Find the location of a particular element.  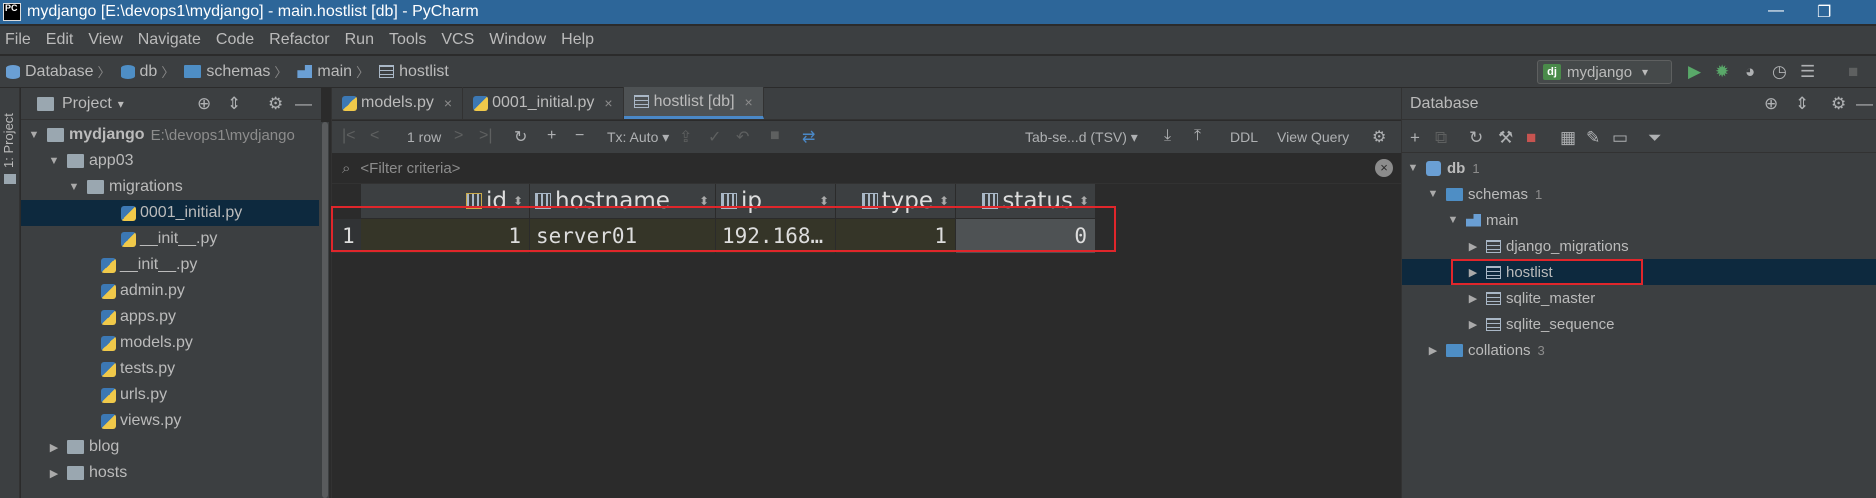

tree-item-apps: apps.py is located at coordinates (171, 317).